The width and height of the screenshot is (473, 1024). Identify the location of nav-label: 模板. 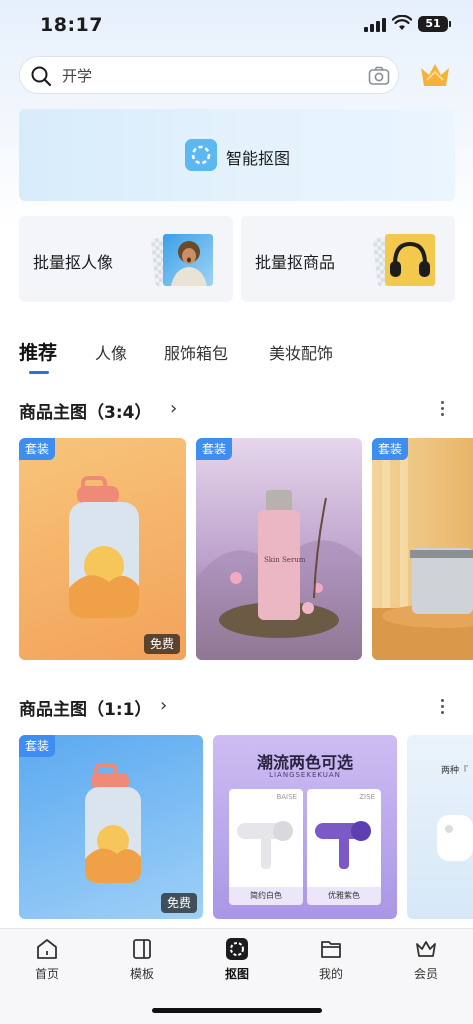
(141, 974).